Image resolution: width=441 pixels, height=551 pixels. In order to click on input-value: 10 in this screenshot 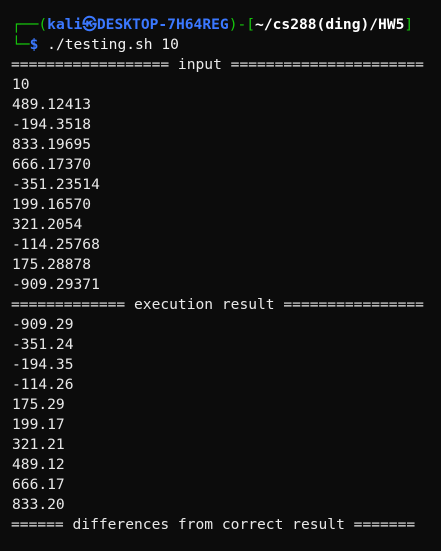, I will do `click(21, 84)`.